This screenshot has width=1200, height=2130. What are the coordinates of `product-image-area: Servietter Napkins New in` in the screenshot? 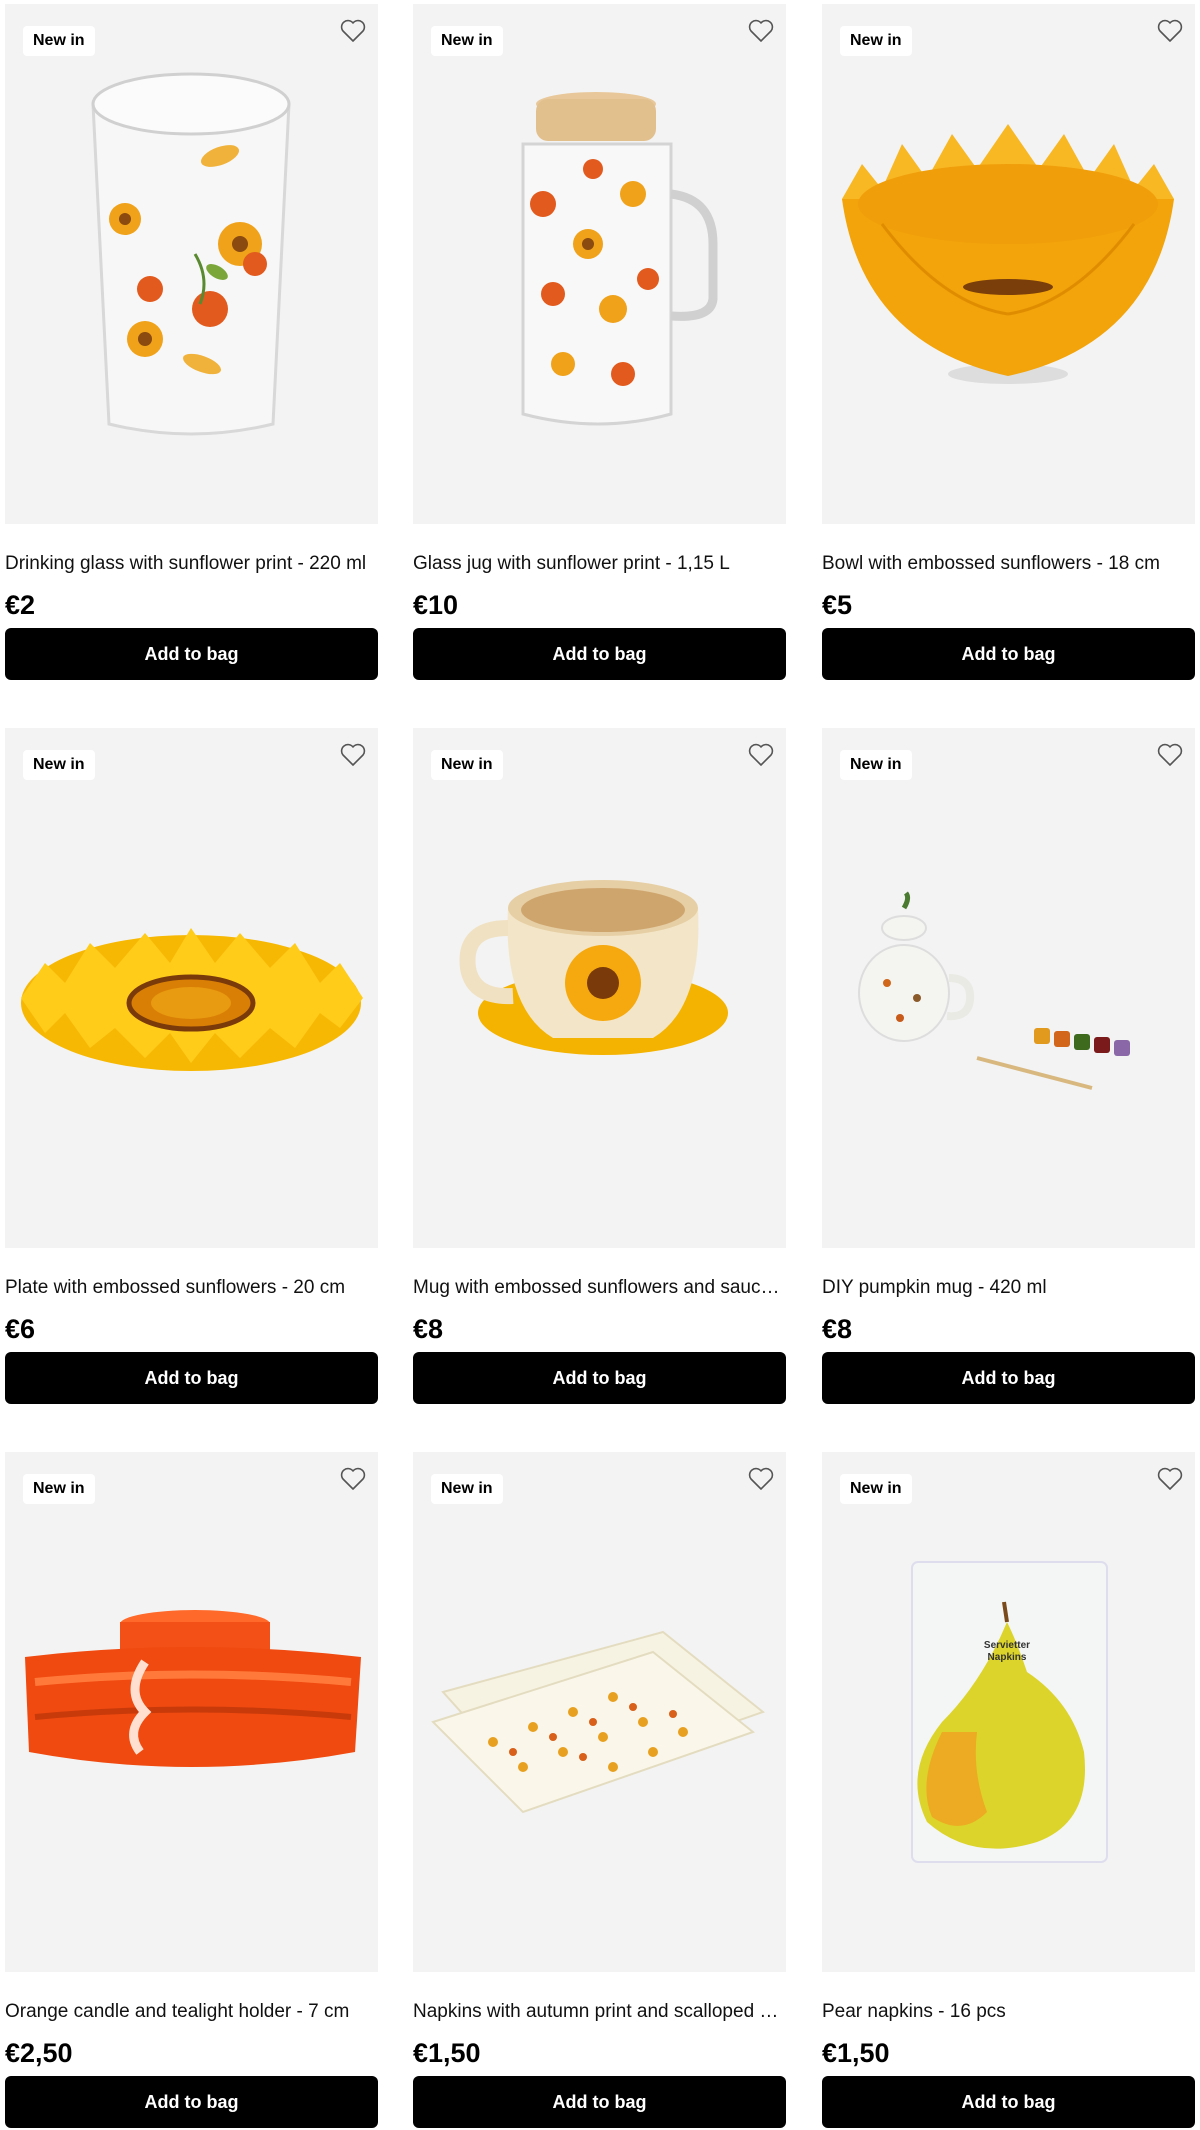 It's located at (1008, 1712).